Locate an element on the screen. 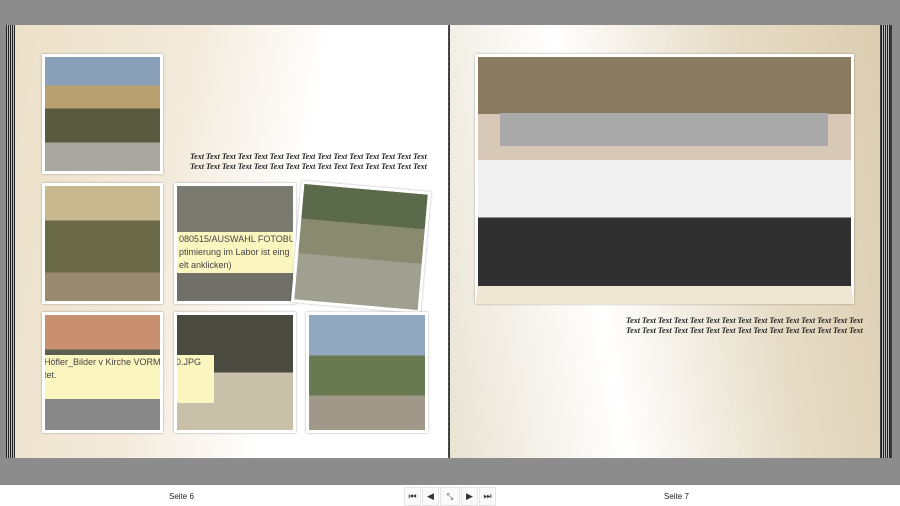  fit-view-button: ⤡ is located at coordinates (450, 496).